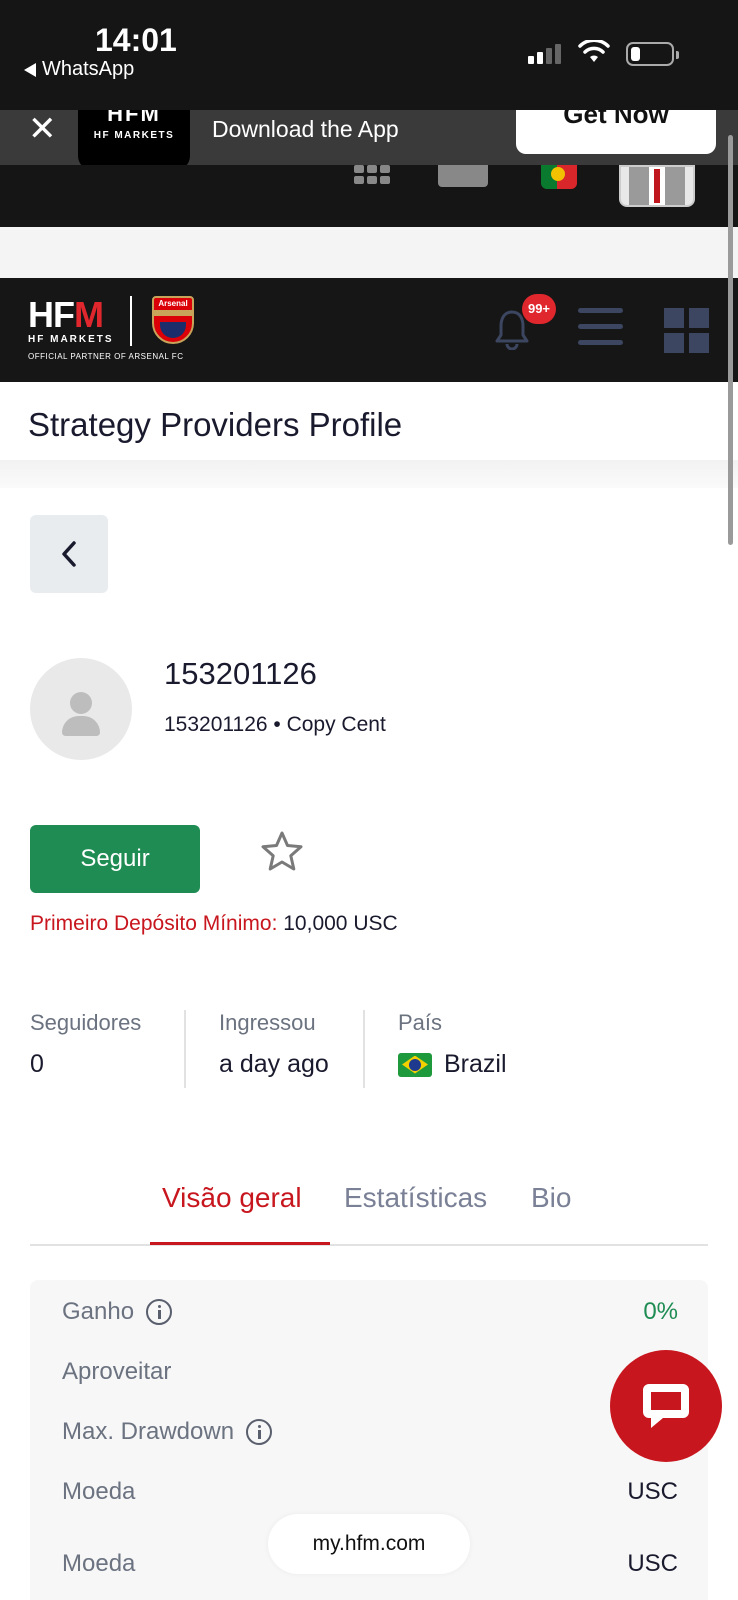 This screenshot has height=1600, width=738. I want to click on min-deposit-label: Primeiro Depósito Mínimo:, so click(154, 923).